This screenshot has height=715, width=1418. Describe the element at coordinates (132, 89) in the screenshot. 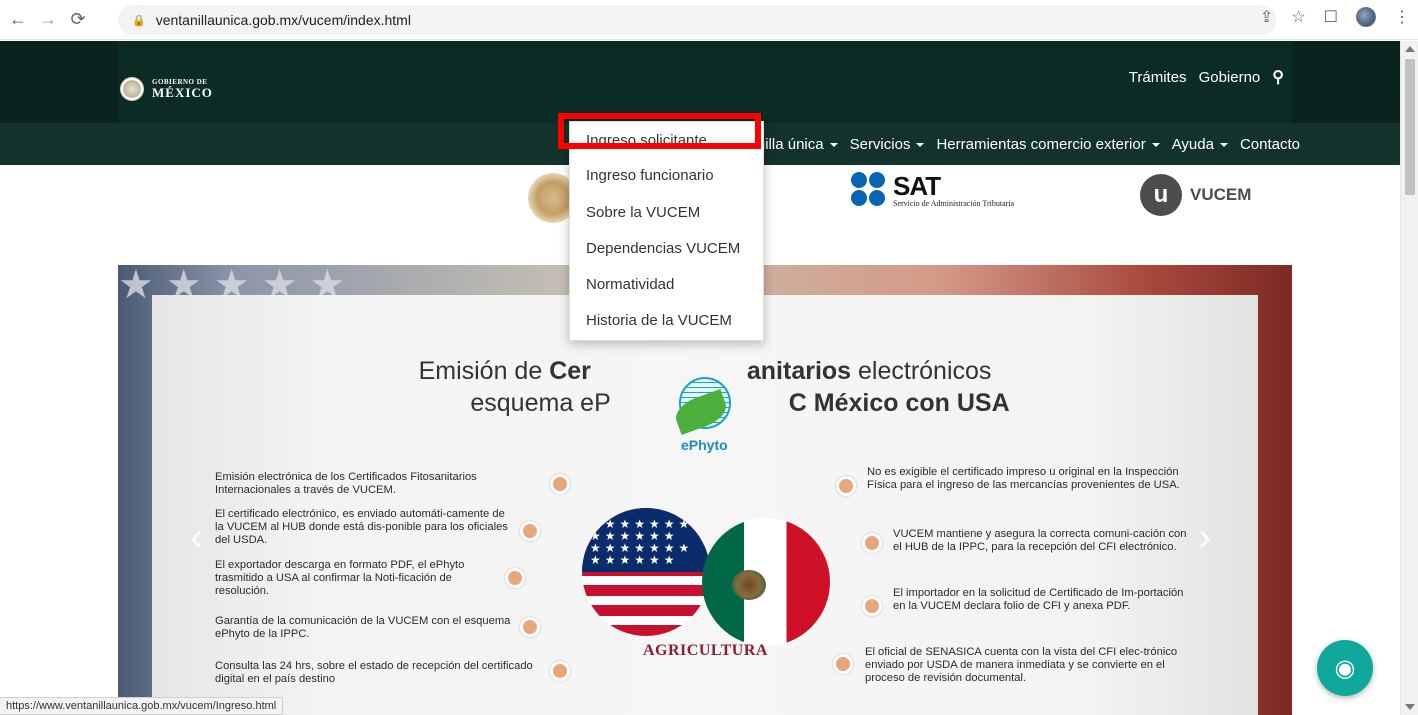

I see `seal-icon` at that location.